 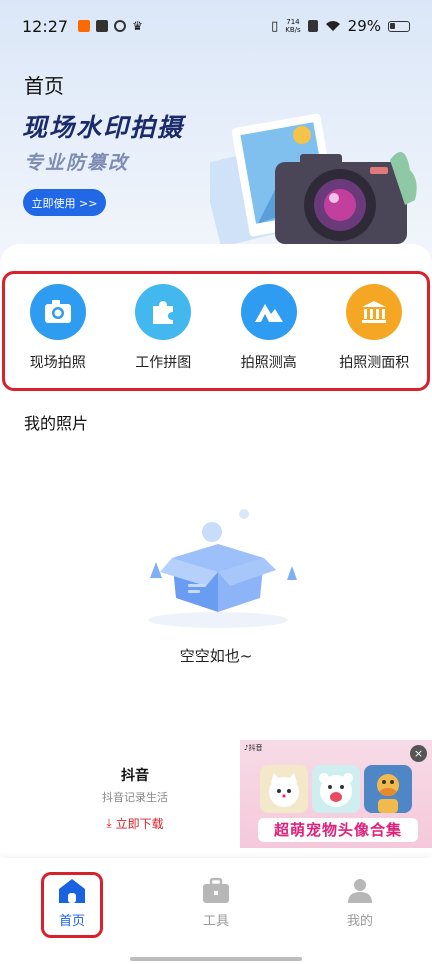 I want to click on mountain-icon, so click(x=268, y=312).